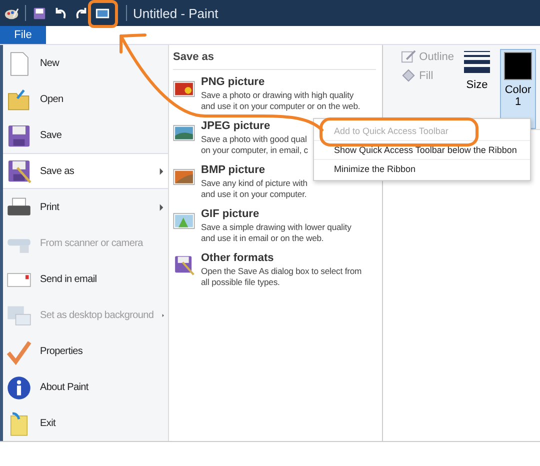  Describe the element at coordinates (85, 63) in the screenshot. I see `menu-item: New` at that location.